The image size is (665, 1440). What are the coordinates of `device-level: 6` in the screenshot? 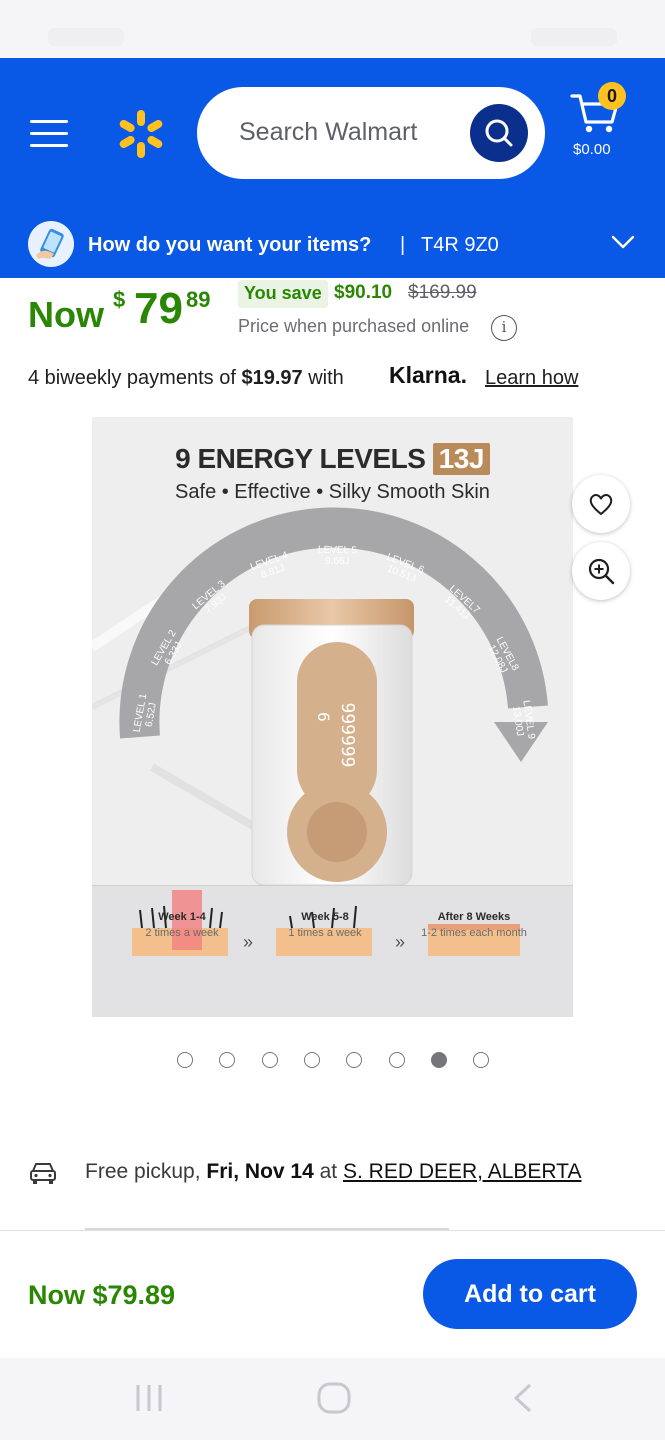 It's located at (323, 717).